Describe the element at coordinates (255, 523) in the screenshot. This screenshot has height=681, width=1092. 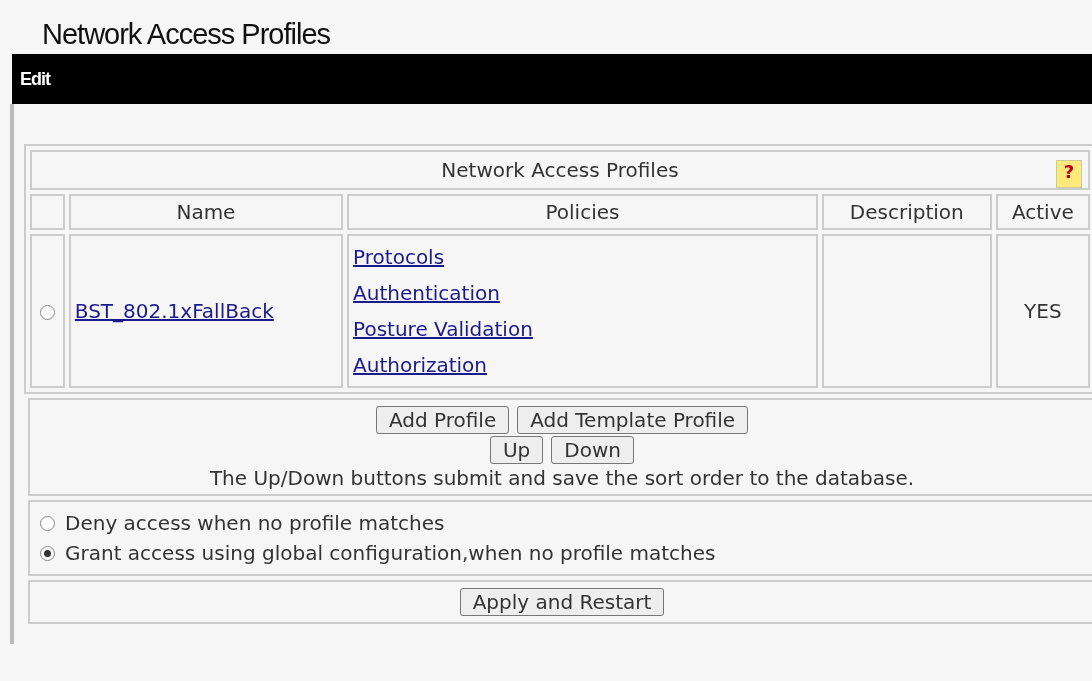
I see `option-label: Deny access when no profile matches` at that location.